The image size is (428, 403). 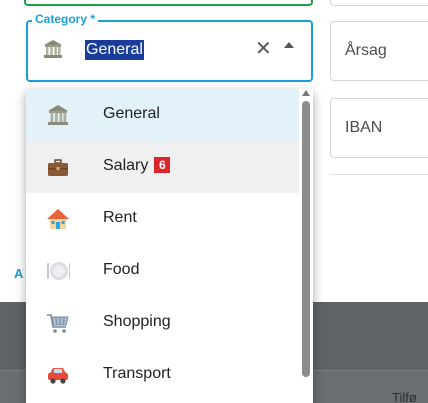 What do you see at coordinates (65, 19) in the screenshot?
I see `category-label: Category *` at bounding box center [65, 19].